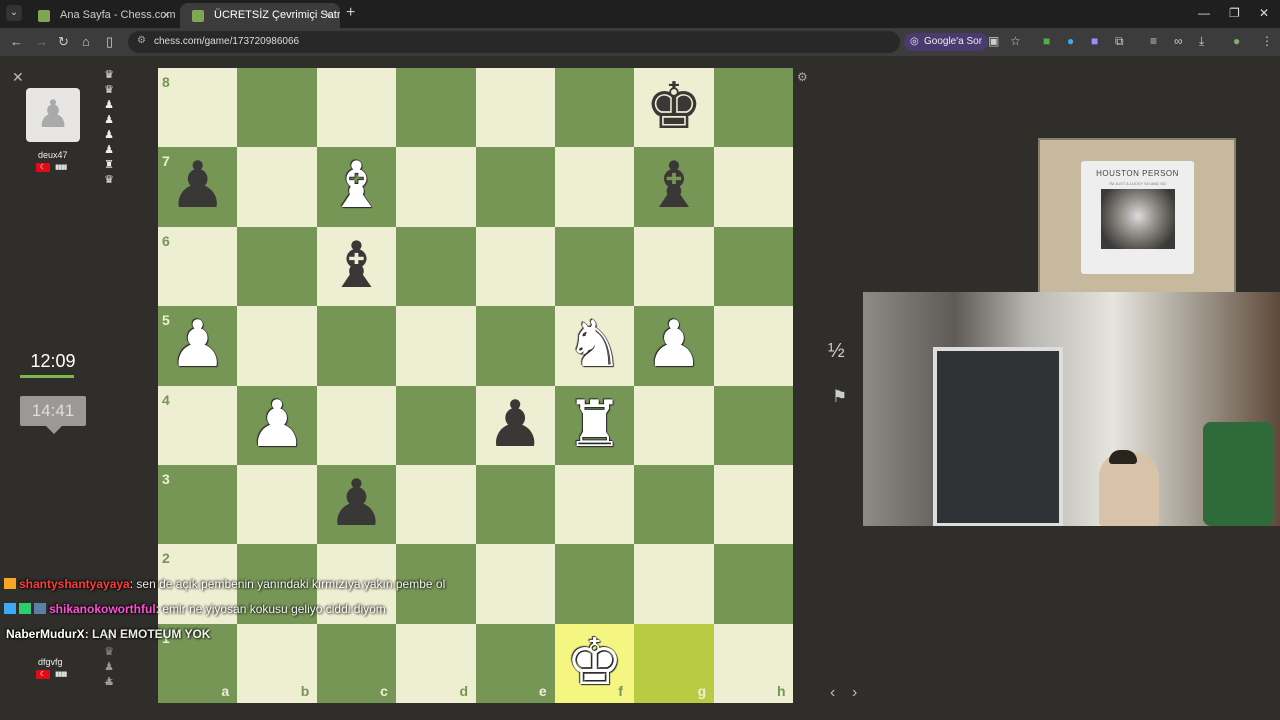 The width and height of the screenshot is (1280, 720). What do you see at coordinates (356, 108) in the screenshot?
I see `square-c8` at bounding box center [356, 108].